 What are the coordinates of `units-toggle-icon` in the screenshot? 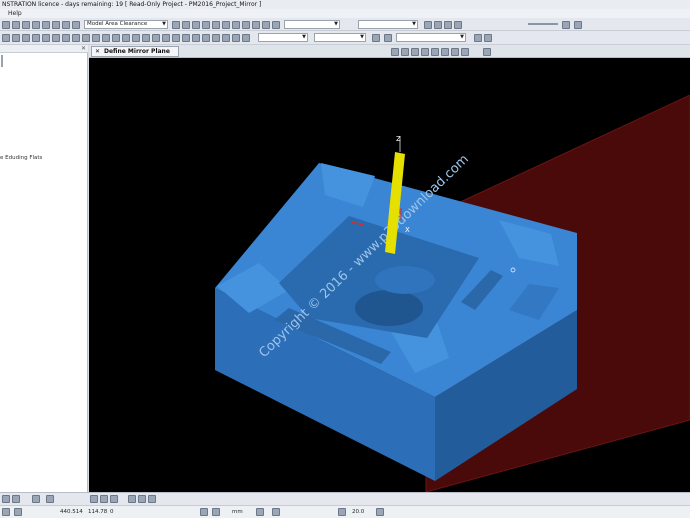 It's located at (260, 512).